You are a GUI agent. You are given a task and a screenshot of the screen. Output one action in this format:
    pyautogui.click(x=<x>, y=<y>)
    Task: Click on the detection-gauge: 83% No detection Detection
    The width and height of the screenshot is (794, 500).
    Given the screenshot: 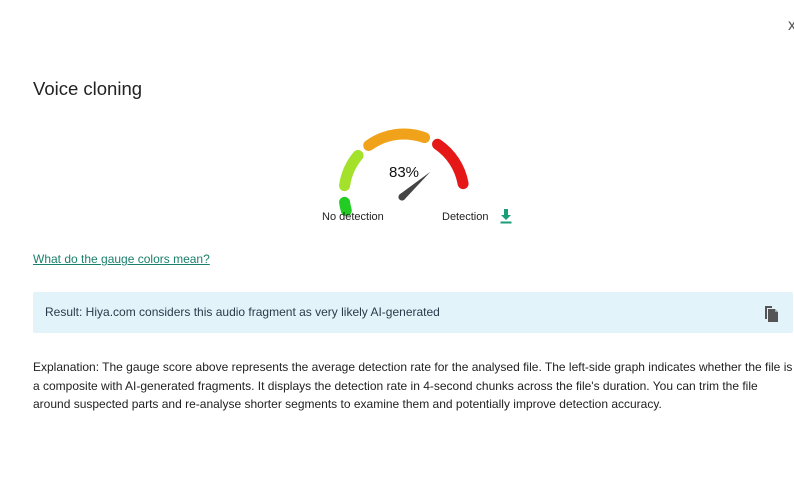 What is the action you would take?
    pyautogui.click(x=416, y=175)
    